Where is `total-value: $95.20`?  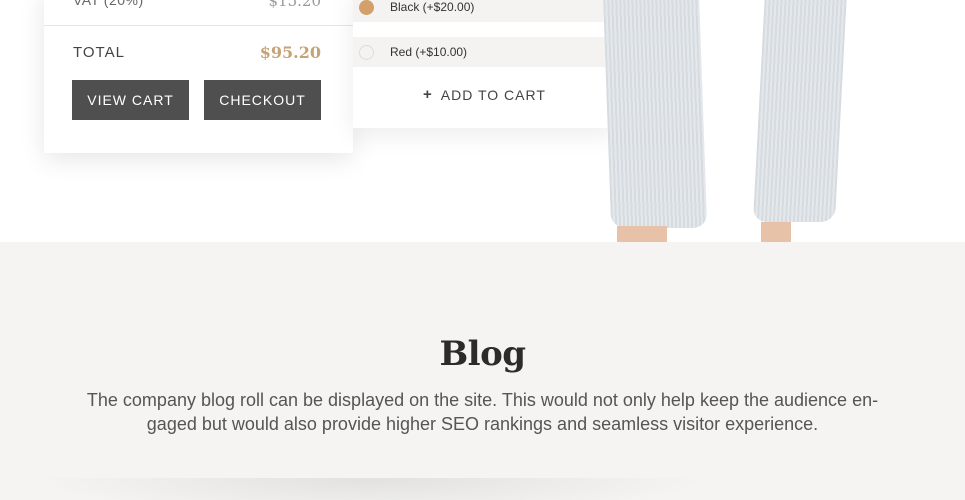
total-value: $95.20 is located at coordinates (290, 52).